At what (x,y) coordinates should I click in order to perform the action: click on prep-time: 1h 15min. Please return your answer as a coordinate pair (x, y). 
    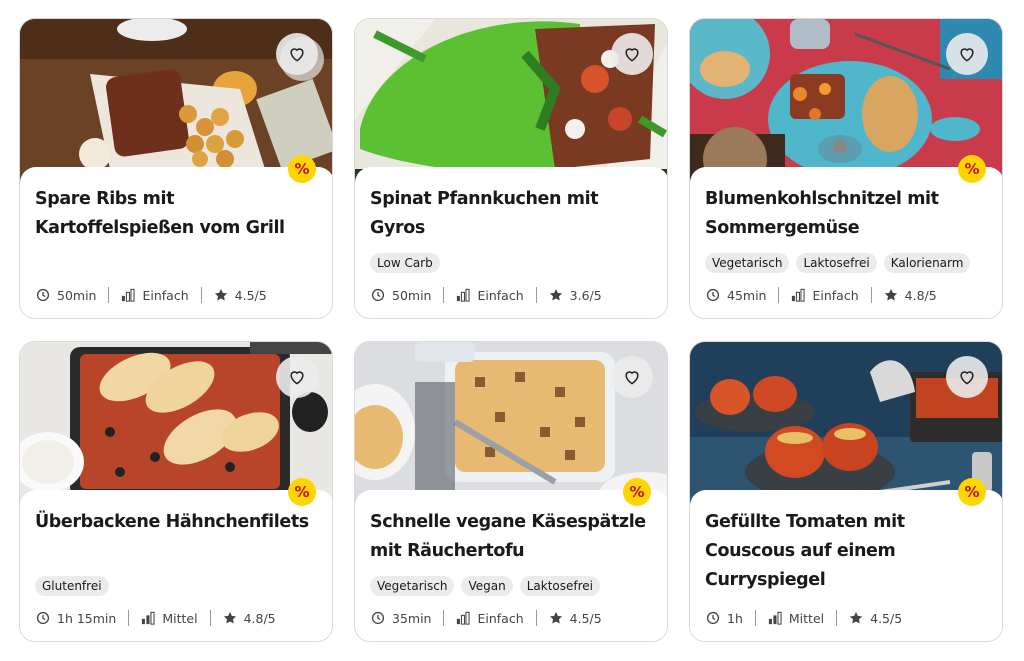
    Looking at the image, I should click on (87, 618).